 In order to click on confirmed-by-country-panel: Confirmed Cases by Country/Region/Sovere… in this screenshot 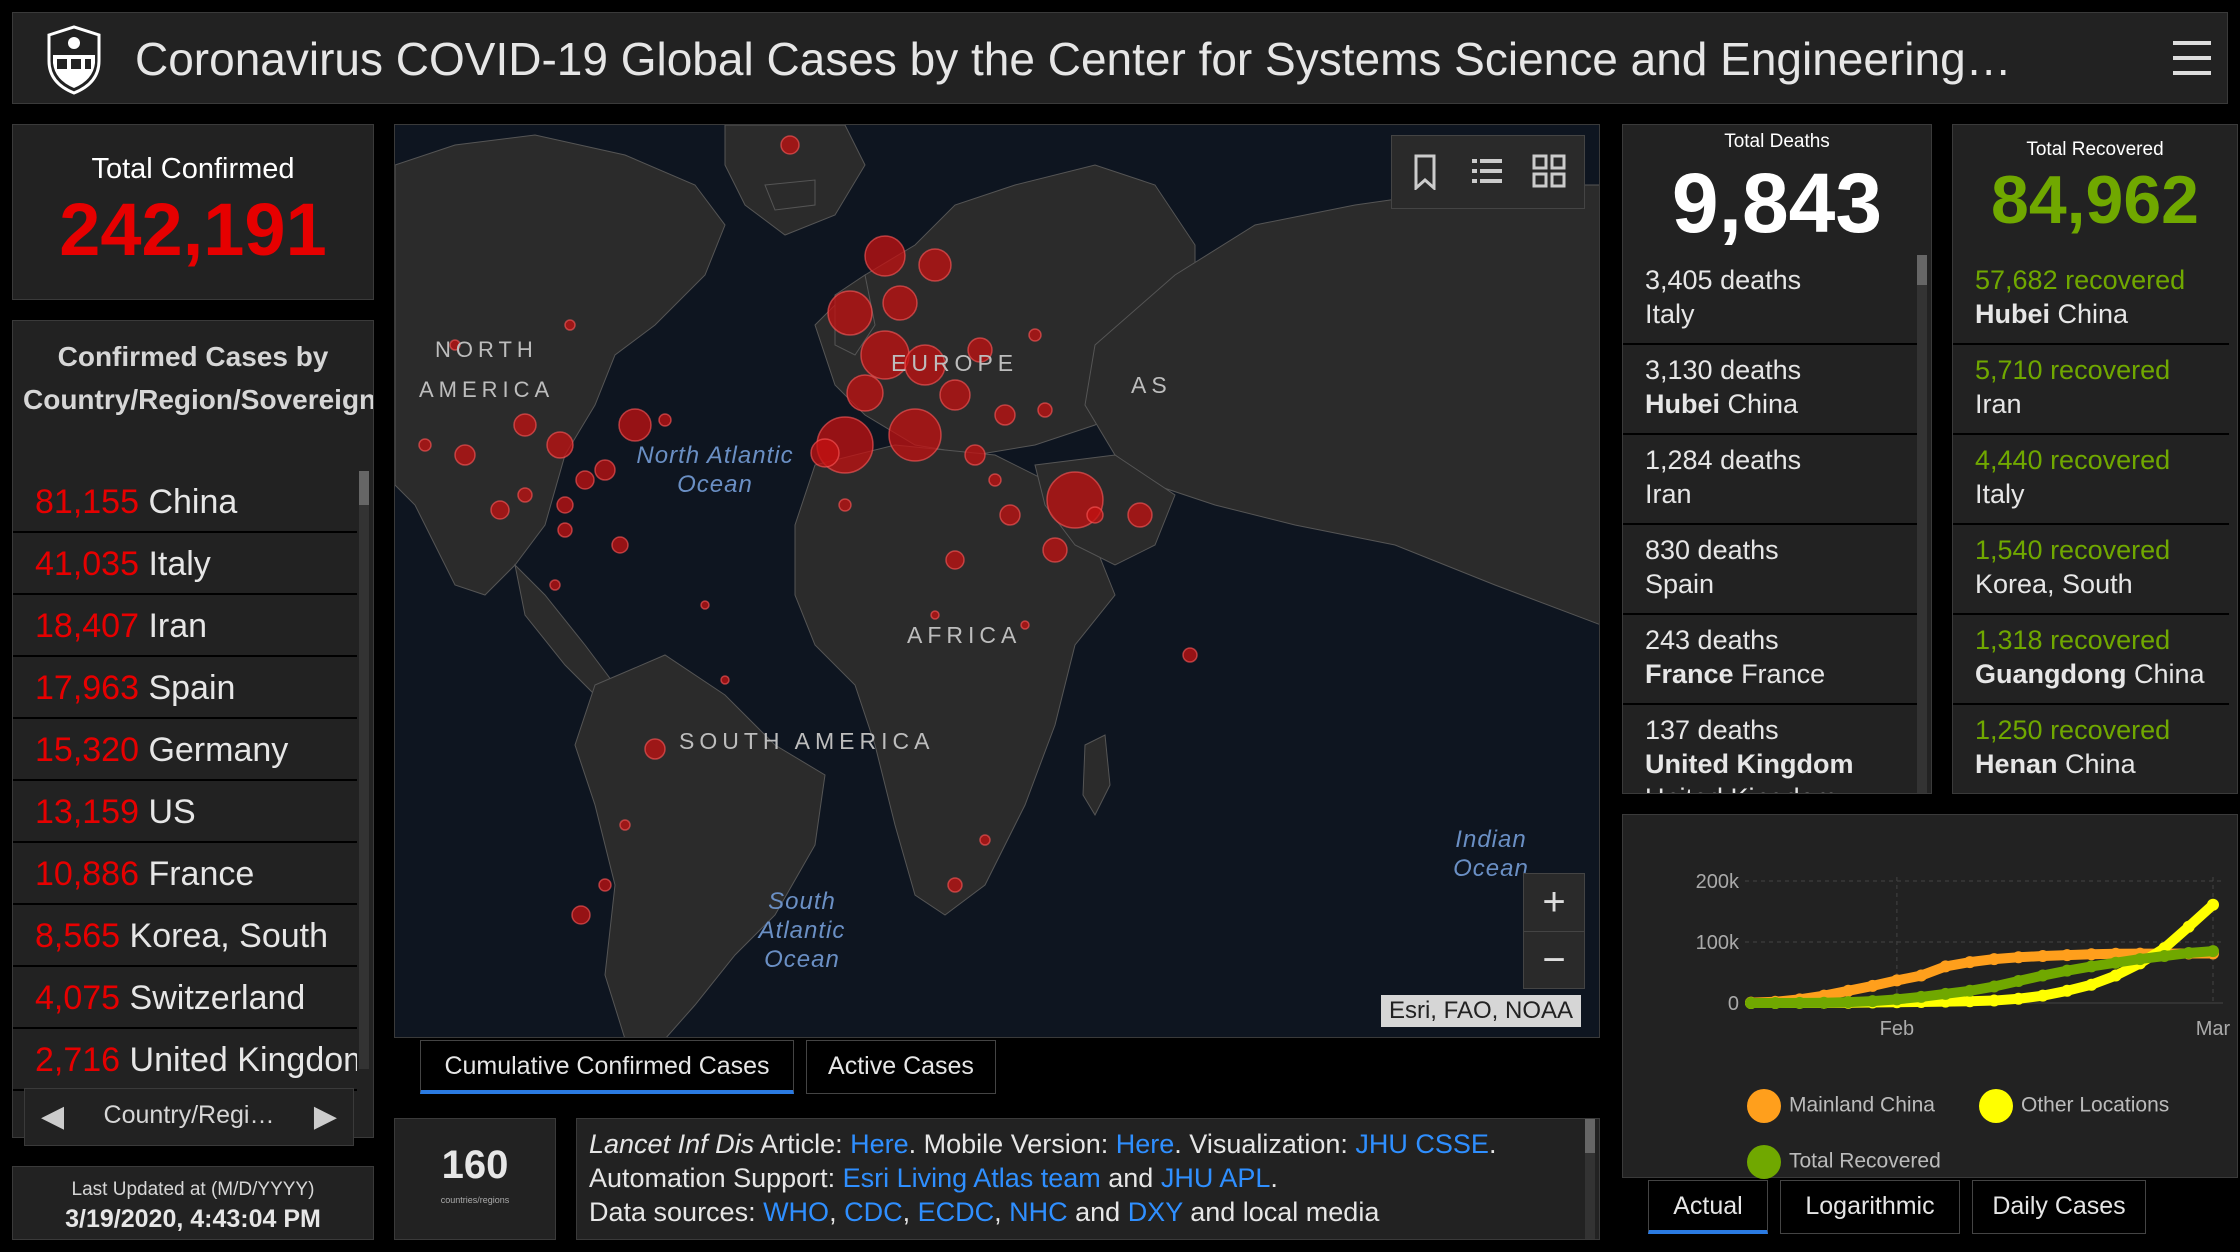, I will do `click(193, 729)`.